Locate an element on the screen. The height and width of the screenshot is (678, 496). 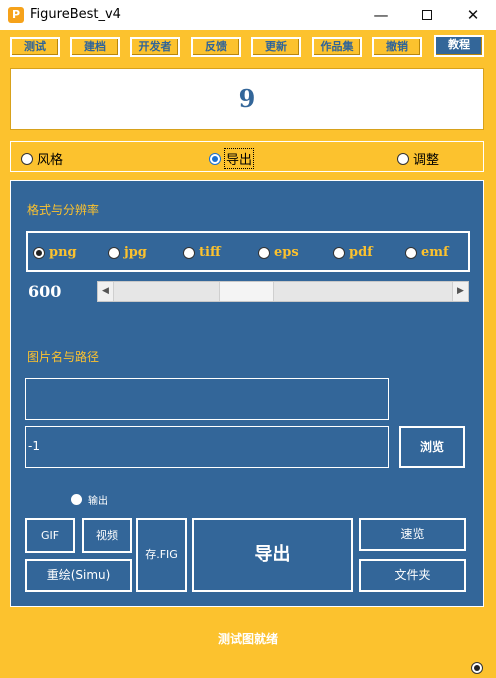
portfolio-button: 作品集 is located at coordinates (337, 47).